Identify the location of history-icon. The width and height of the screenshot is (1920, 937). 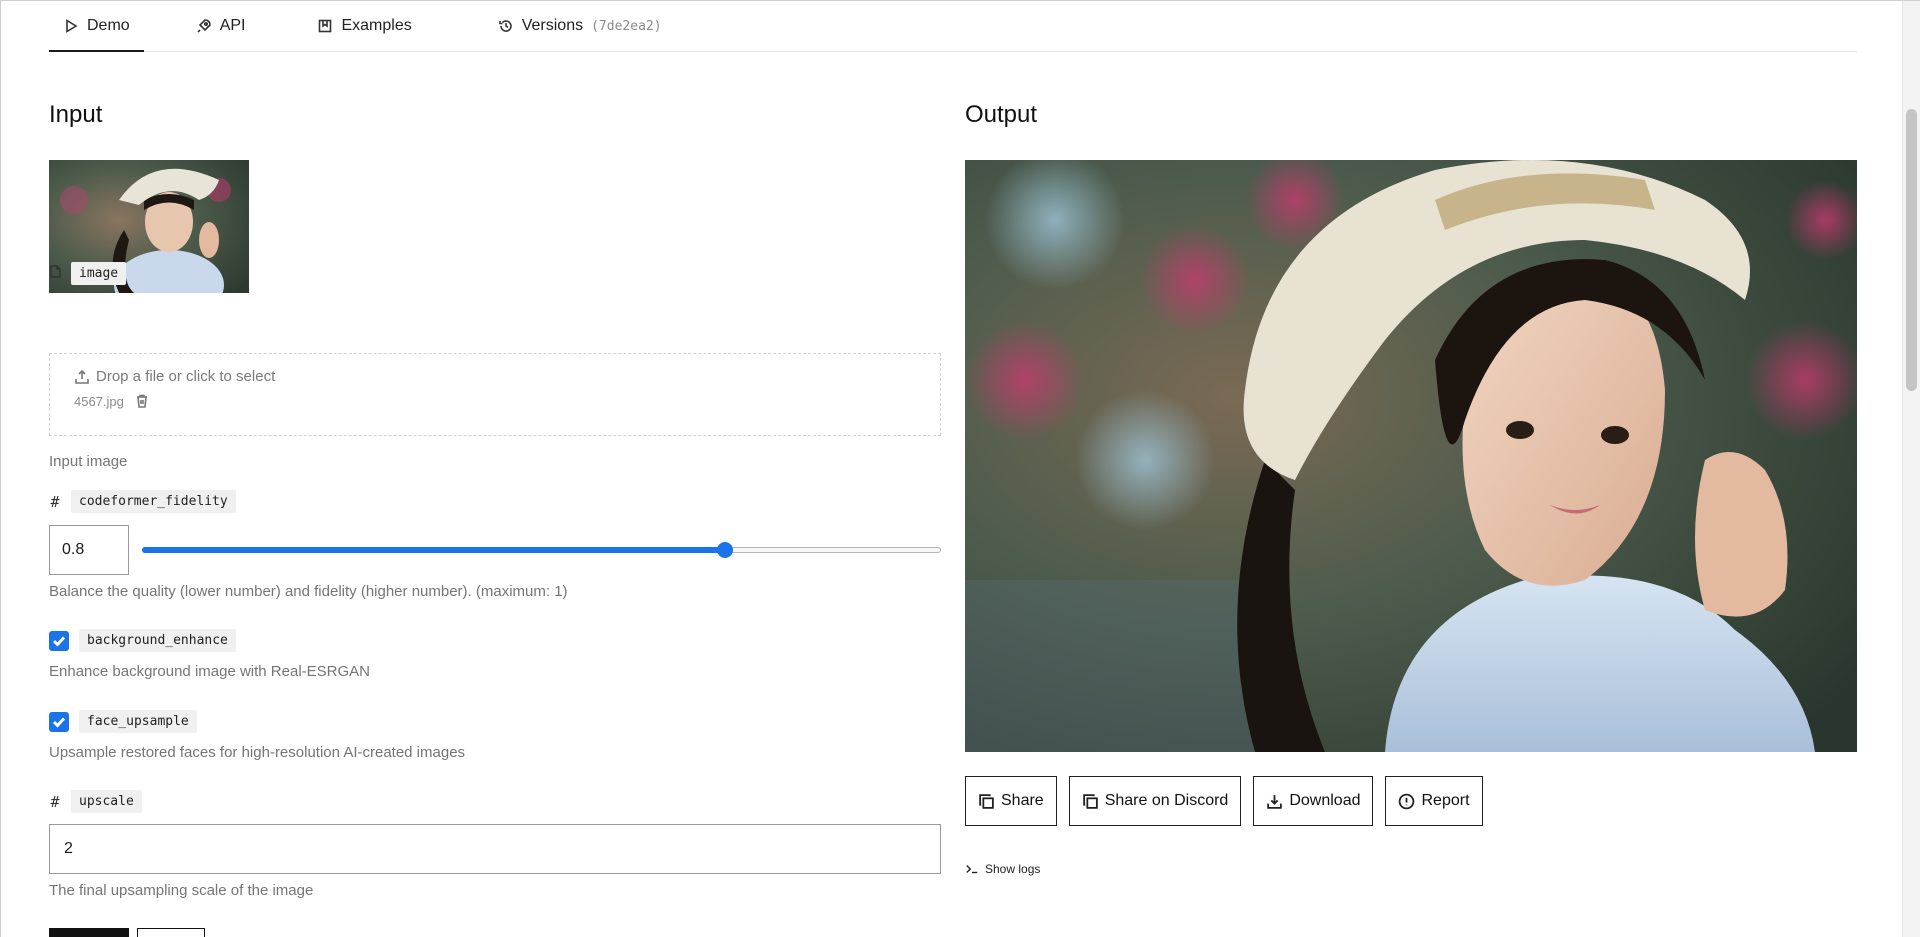
(505, 26).